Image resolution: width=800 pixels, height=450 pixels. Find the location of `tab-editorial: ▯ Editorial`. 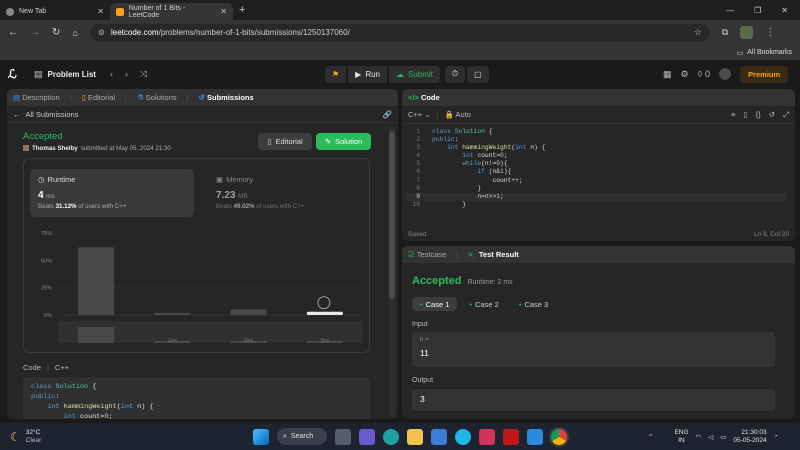

tab-editorial: ▯ Editorial is located at coordinates (98, 97).